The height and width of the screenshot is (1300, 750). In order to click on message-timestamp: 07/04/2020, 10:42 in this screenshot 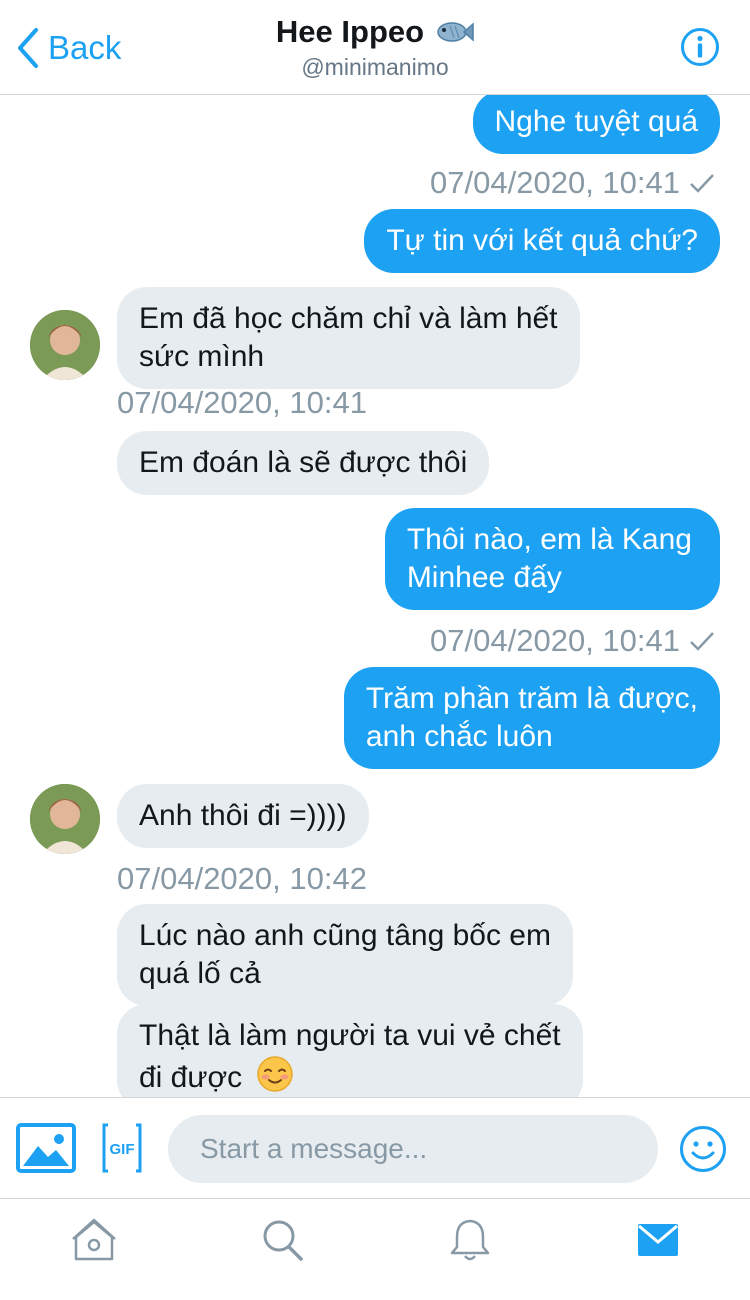, I will do `click(242, 879)`.